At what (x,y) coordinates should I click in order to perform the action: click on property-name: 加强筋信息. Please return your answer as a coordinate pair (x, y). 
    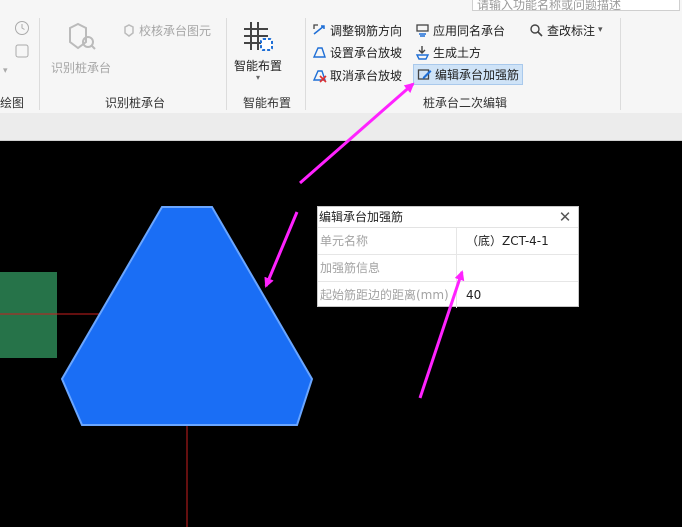
    Looking at the image, I should click on (387, 268).